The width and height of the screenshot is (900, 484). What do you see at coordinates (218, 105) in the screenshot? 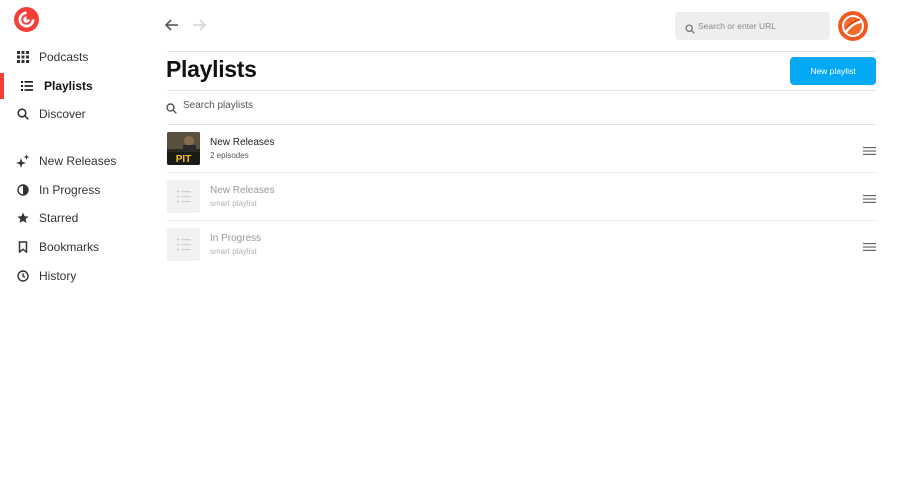
I see `search-placeholder: Search playlists` at bounding box center [218, 105].